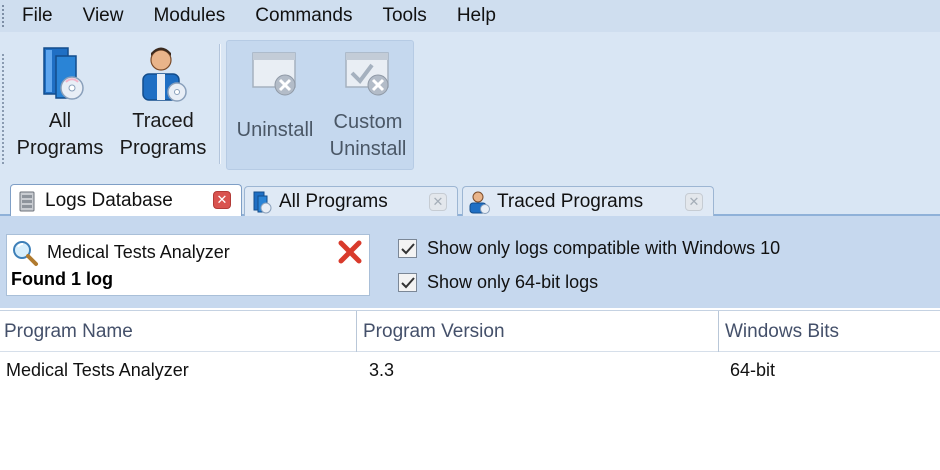  What do you see at coordinates (5, 16) in the screenshot?
I see `menu-grip` at bounding box center [5, 16].